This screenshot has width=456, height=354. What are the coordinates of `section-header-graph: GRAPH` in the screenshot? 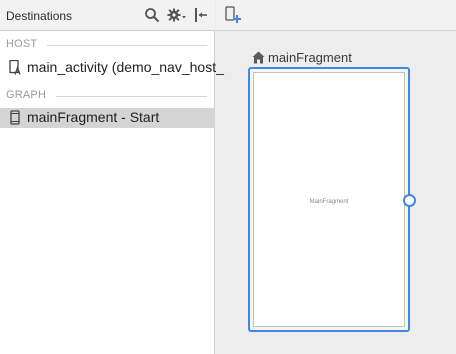 It's located at (26, 95).